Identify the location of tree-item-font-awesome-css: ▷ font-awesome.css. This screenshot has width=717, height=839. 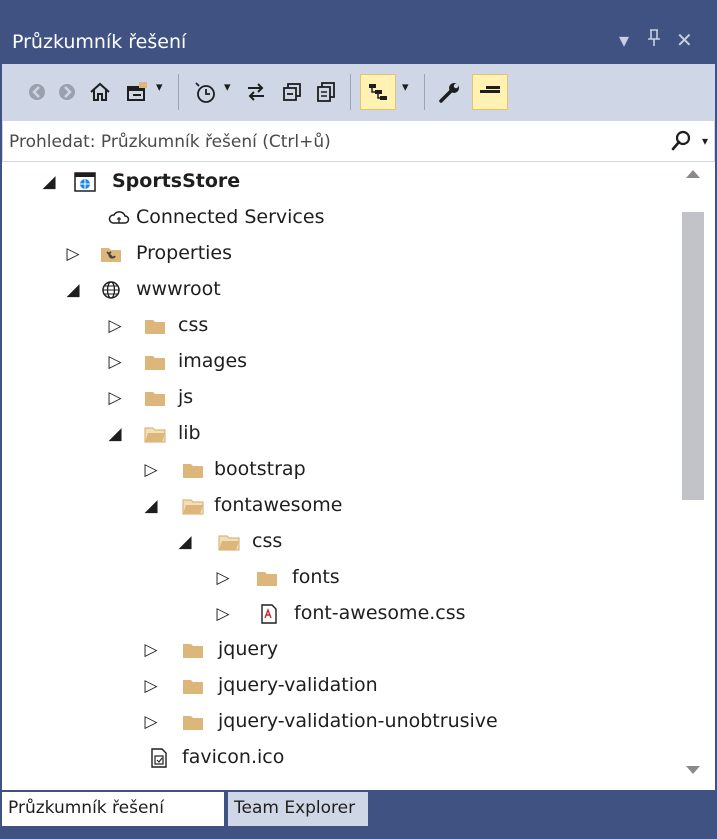
(337, 615).